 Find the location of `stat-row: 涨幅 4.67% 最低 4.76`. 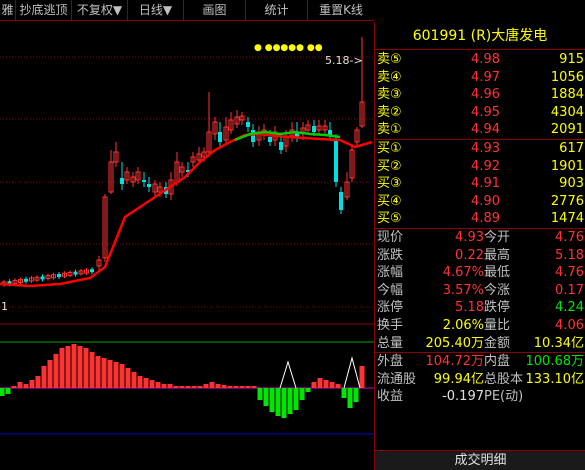

stat-row: 涨幅 4.67% 最低 4.76 is located at coordinates (480, 273).